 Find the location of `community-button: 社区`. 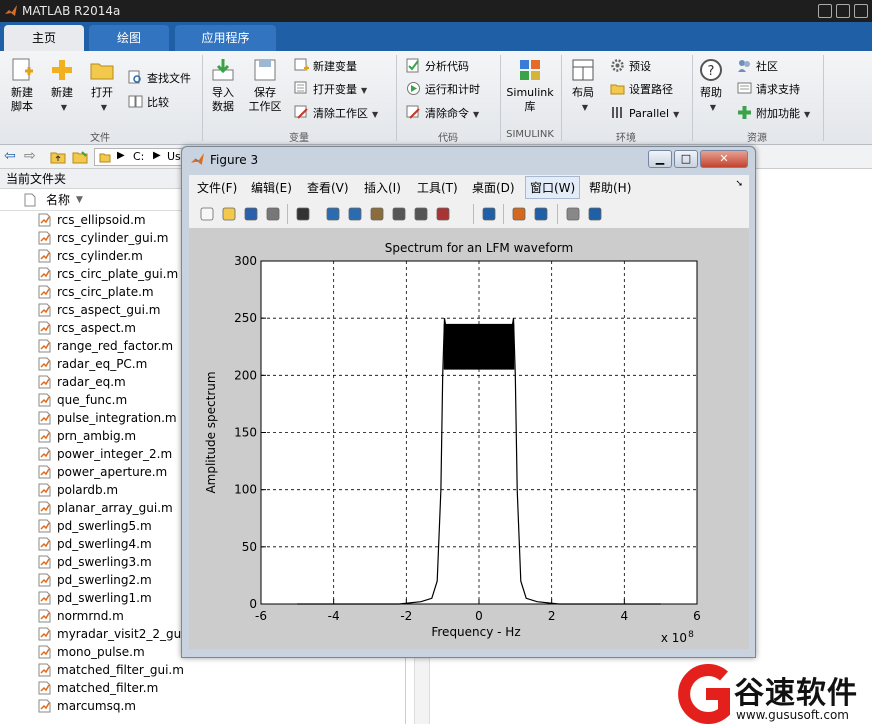

community-button: 社区 is located at coordinates (757, 67).